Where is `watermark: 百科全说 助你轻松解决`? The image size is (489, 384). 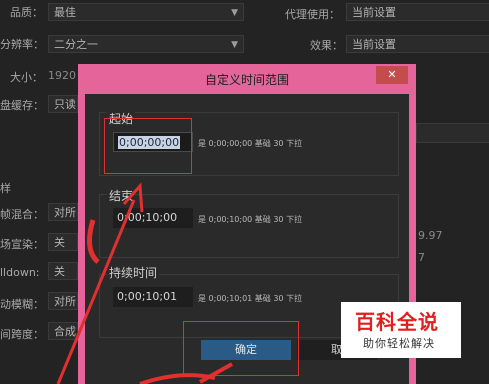
watermark: 百科全说 助你轻松解决 is located at coordinates (401, 330).